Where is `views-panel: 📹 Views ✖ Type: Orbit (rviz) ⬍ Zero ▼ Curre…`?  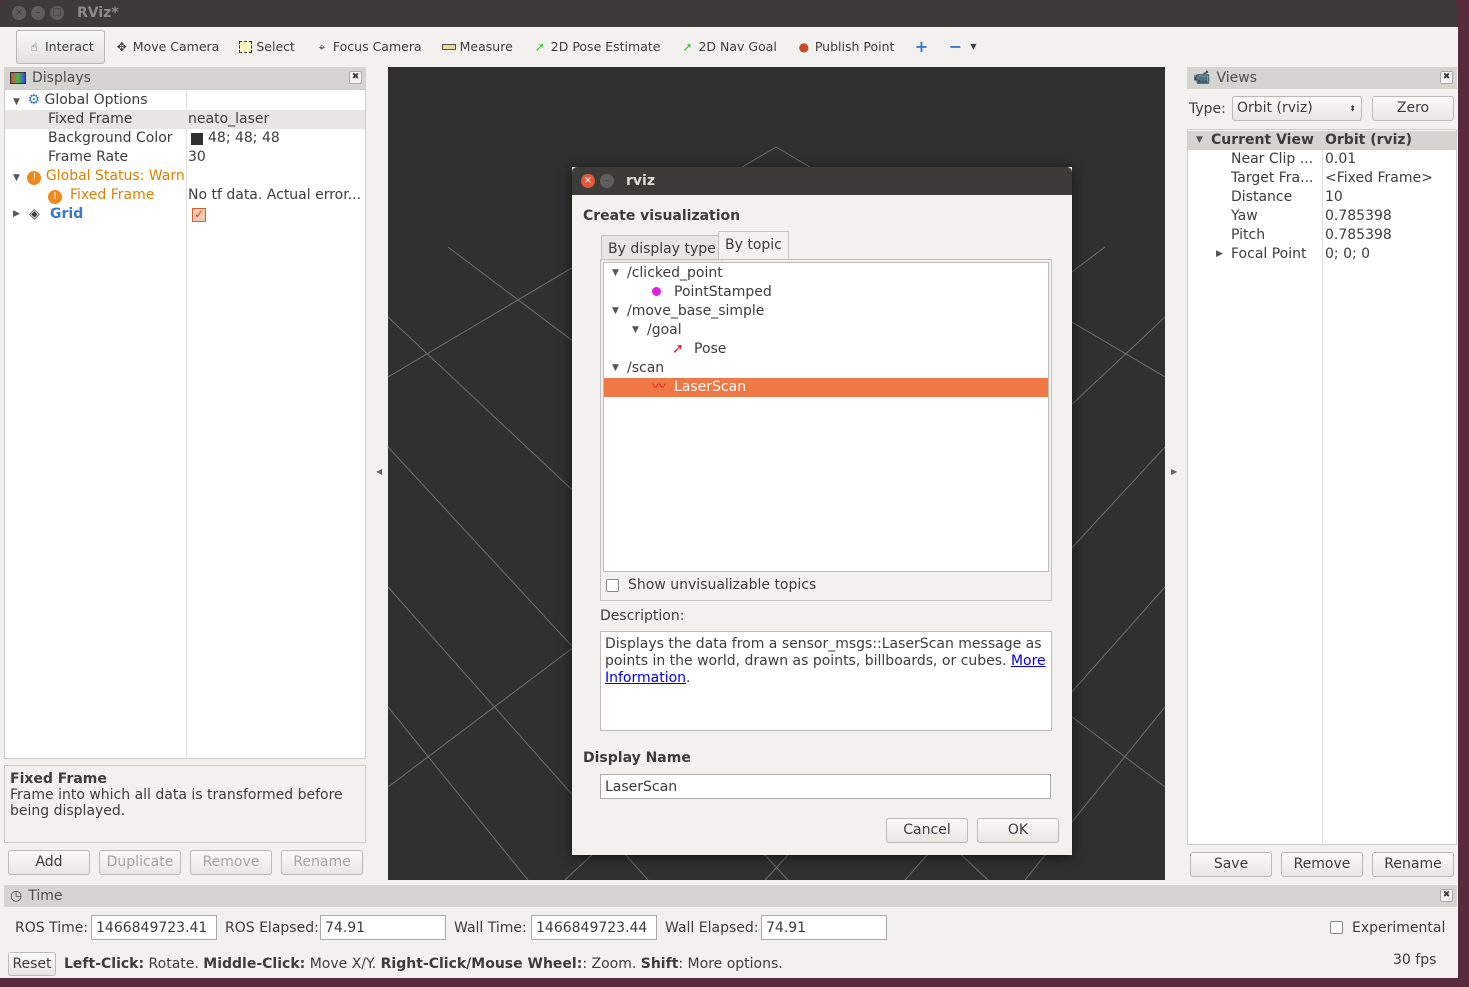
views-panel: 📹 Views ✖ Type: Orbit (rviz) ⬍ Zero ▼ Curre… is located at coordinates (1322, 456).